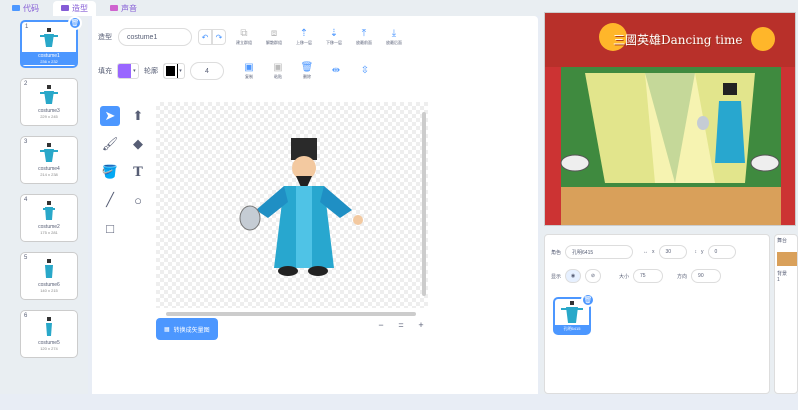  Describe the element at coordinates (364, 33) in the screenshot. I see `front-icon: ⤒` at that location.